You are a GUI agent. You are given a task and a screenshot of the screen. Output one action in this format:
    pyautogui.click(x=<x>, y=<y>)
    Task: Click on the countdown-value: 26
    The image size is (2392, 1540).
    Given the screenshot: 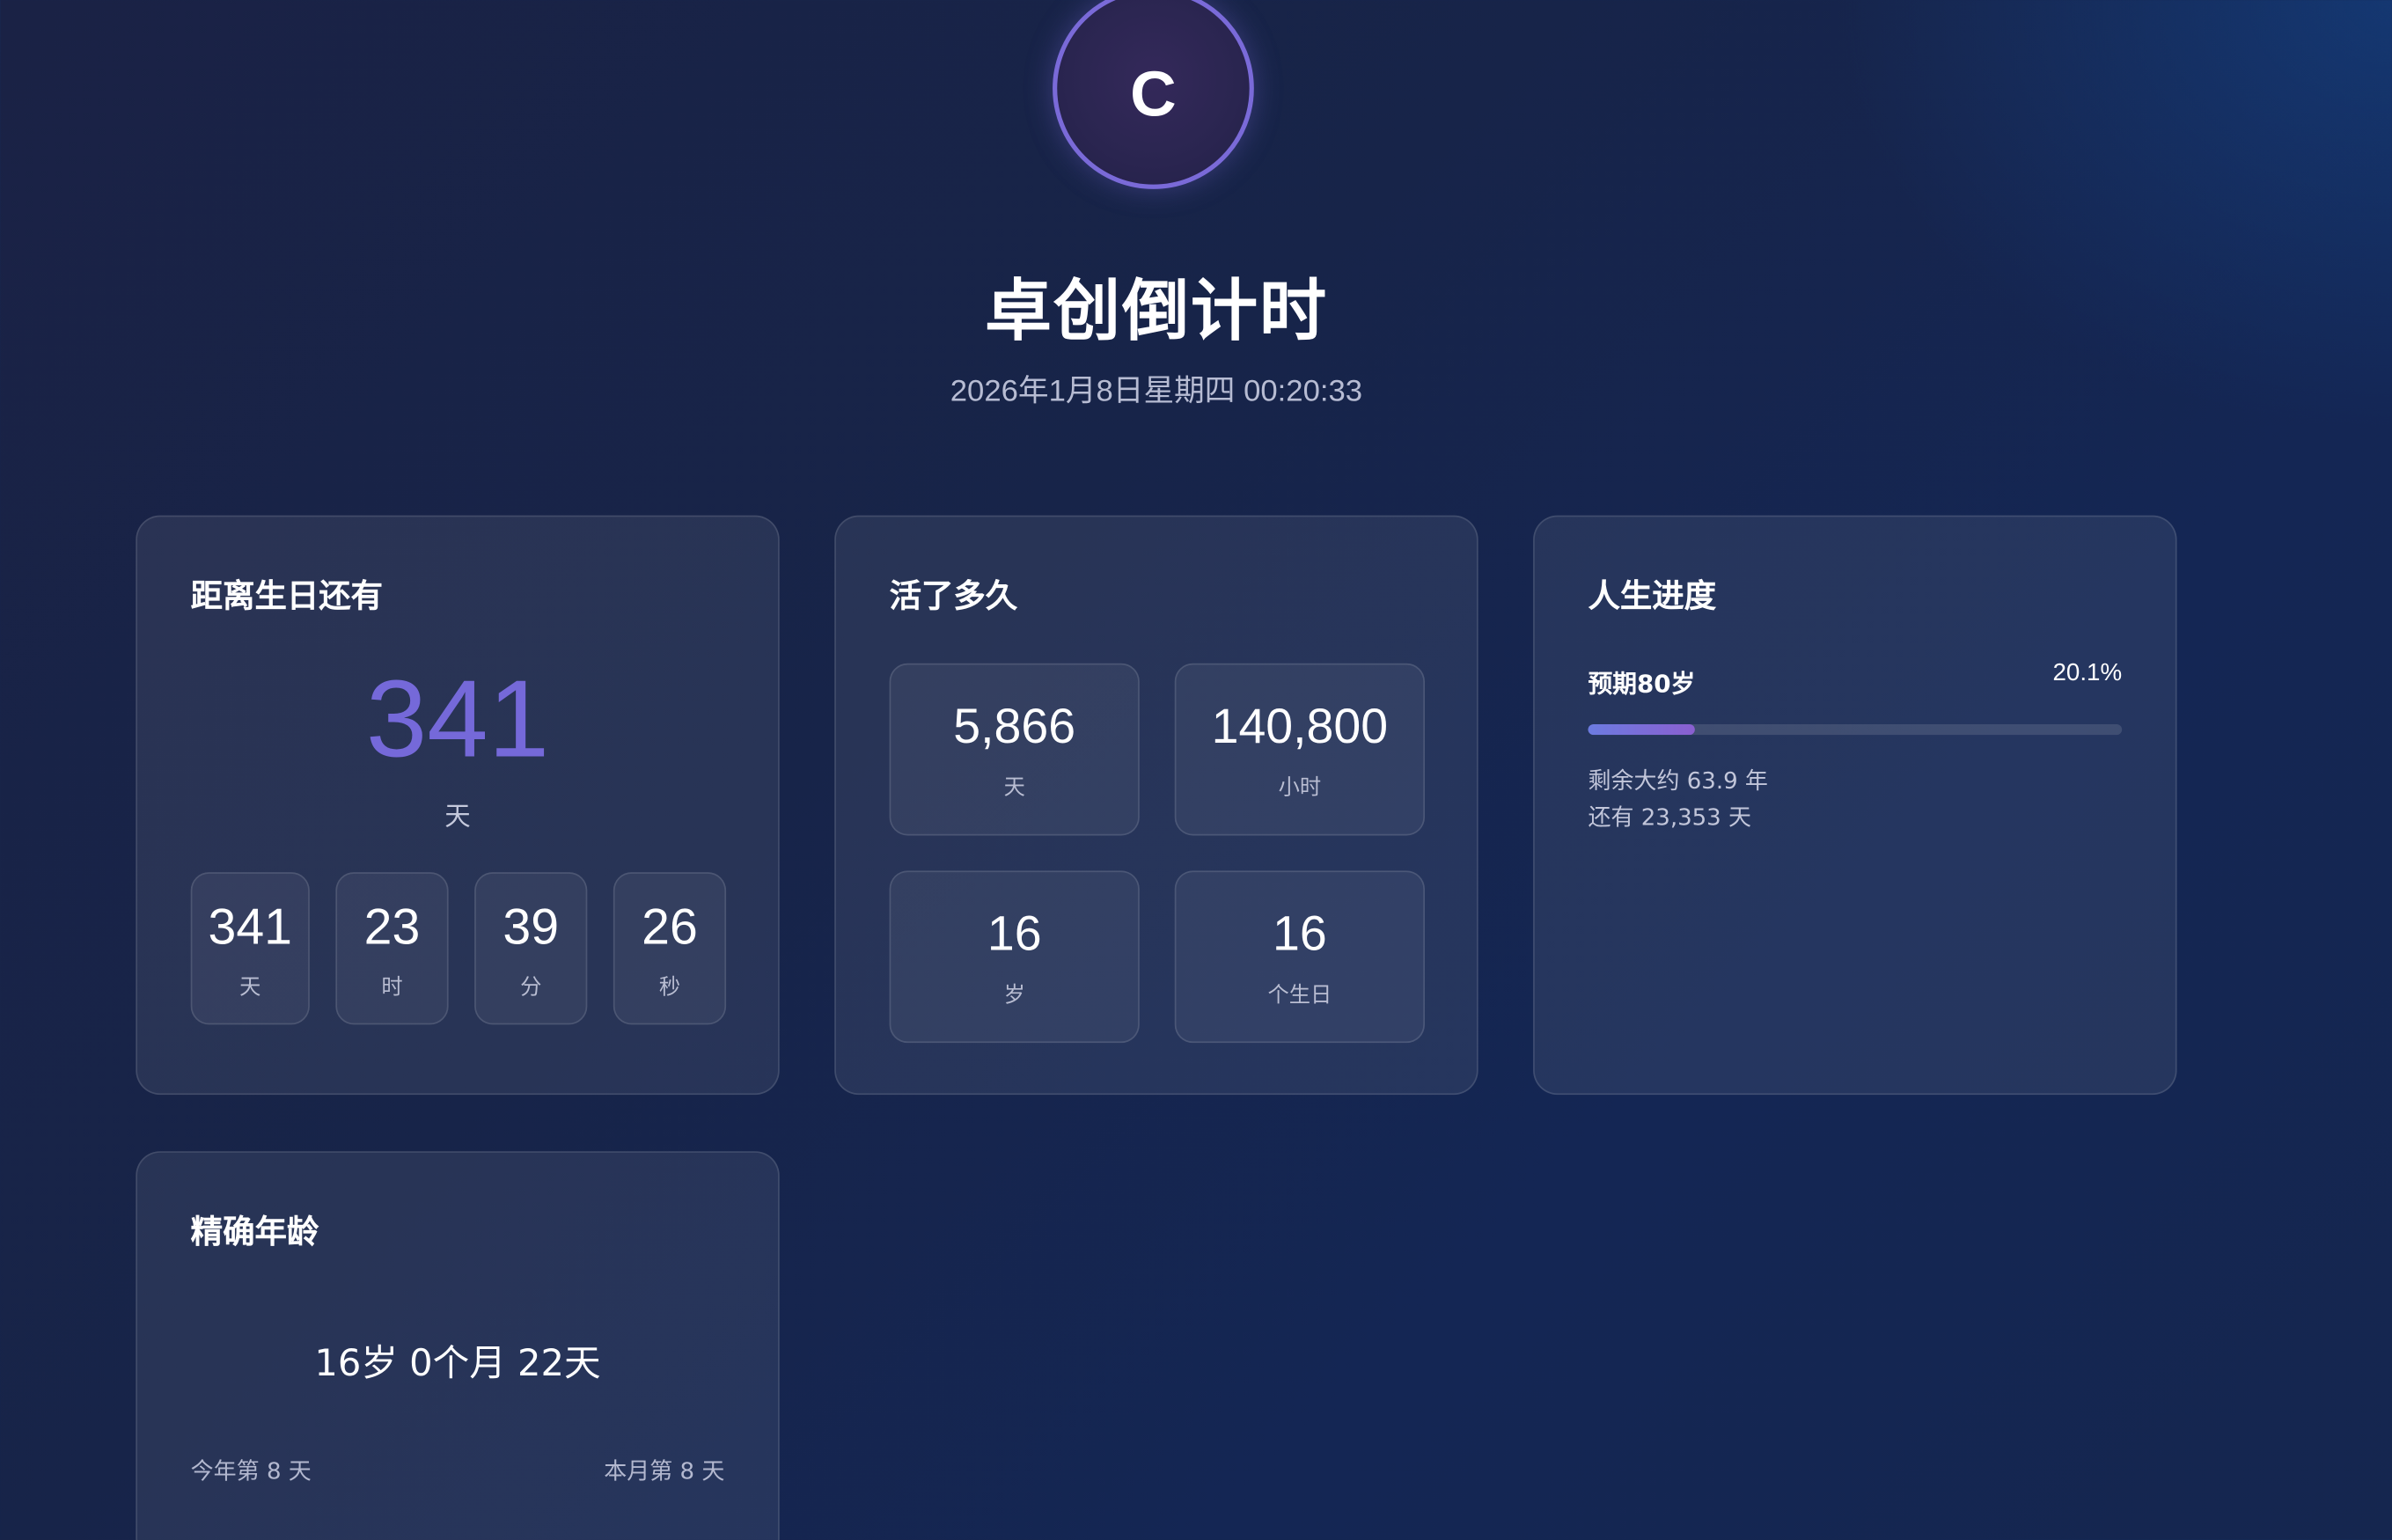 What is the action you would take?
    pyautogui.click(x=670, y=927)
    